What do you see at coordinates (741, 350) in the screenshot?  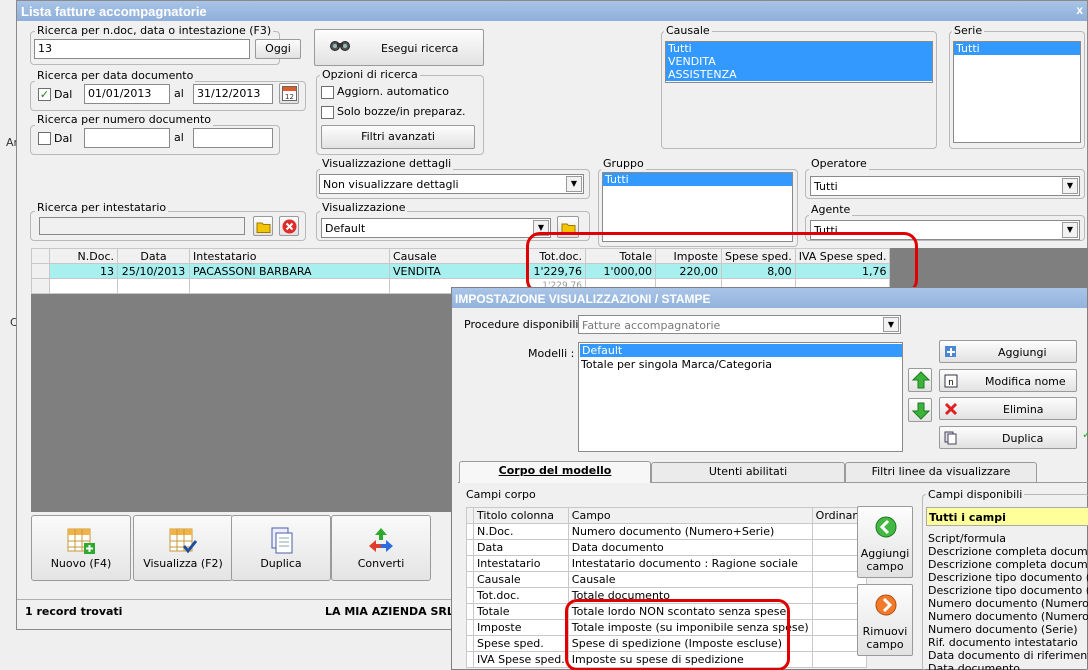 I see `model-item-default: Default` at bounding box center [741, 350].